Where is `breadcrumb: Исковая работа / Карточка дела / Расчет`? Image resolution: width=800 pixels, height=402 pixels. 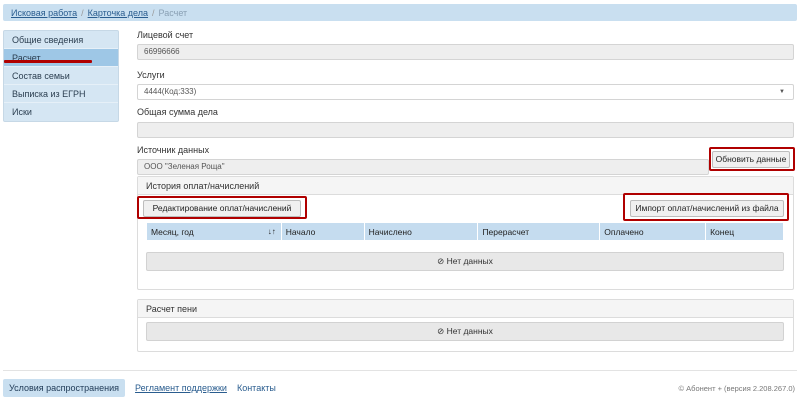 breadcrumb: Исковая работа / Карточка дела / Расчет is located at coordinates (400, 12).